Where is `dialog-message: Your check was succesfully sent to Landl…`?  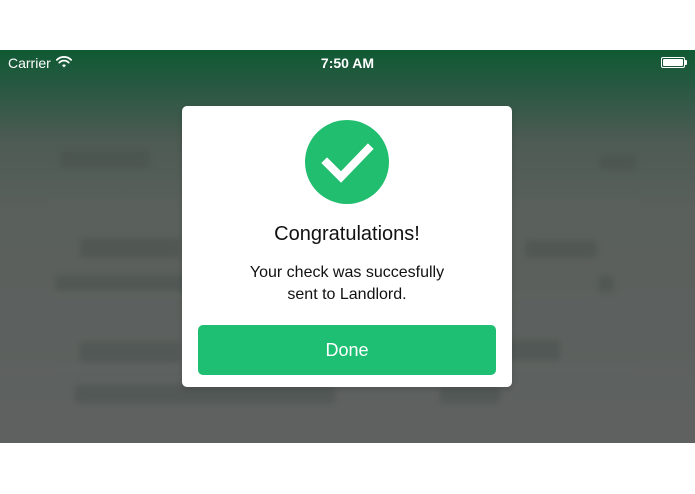 dialog-message: Your check was succesfully sent to Landl… is located at coordinates (347, 284).